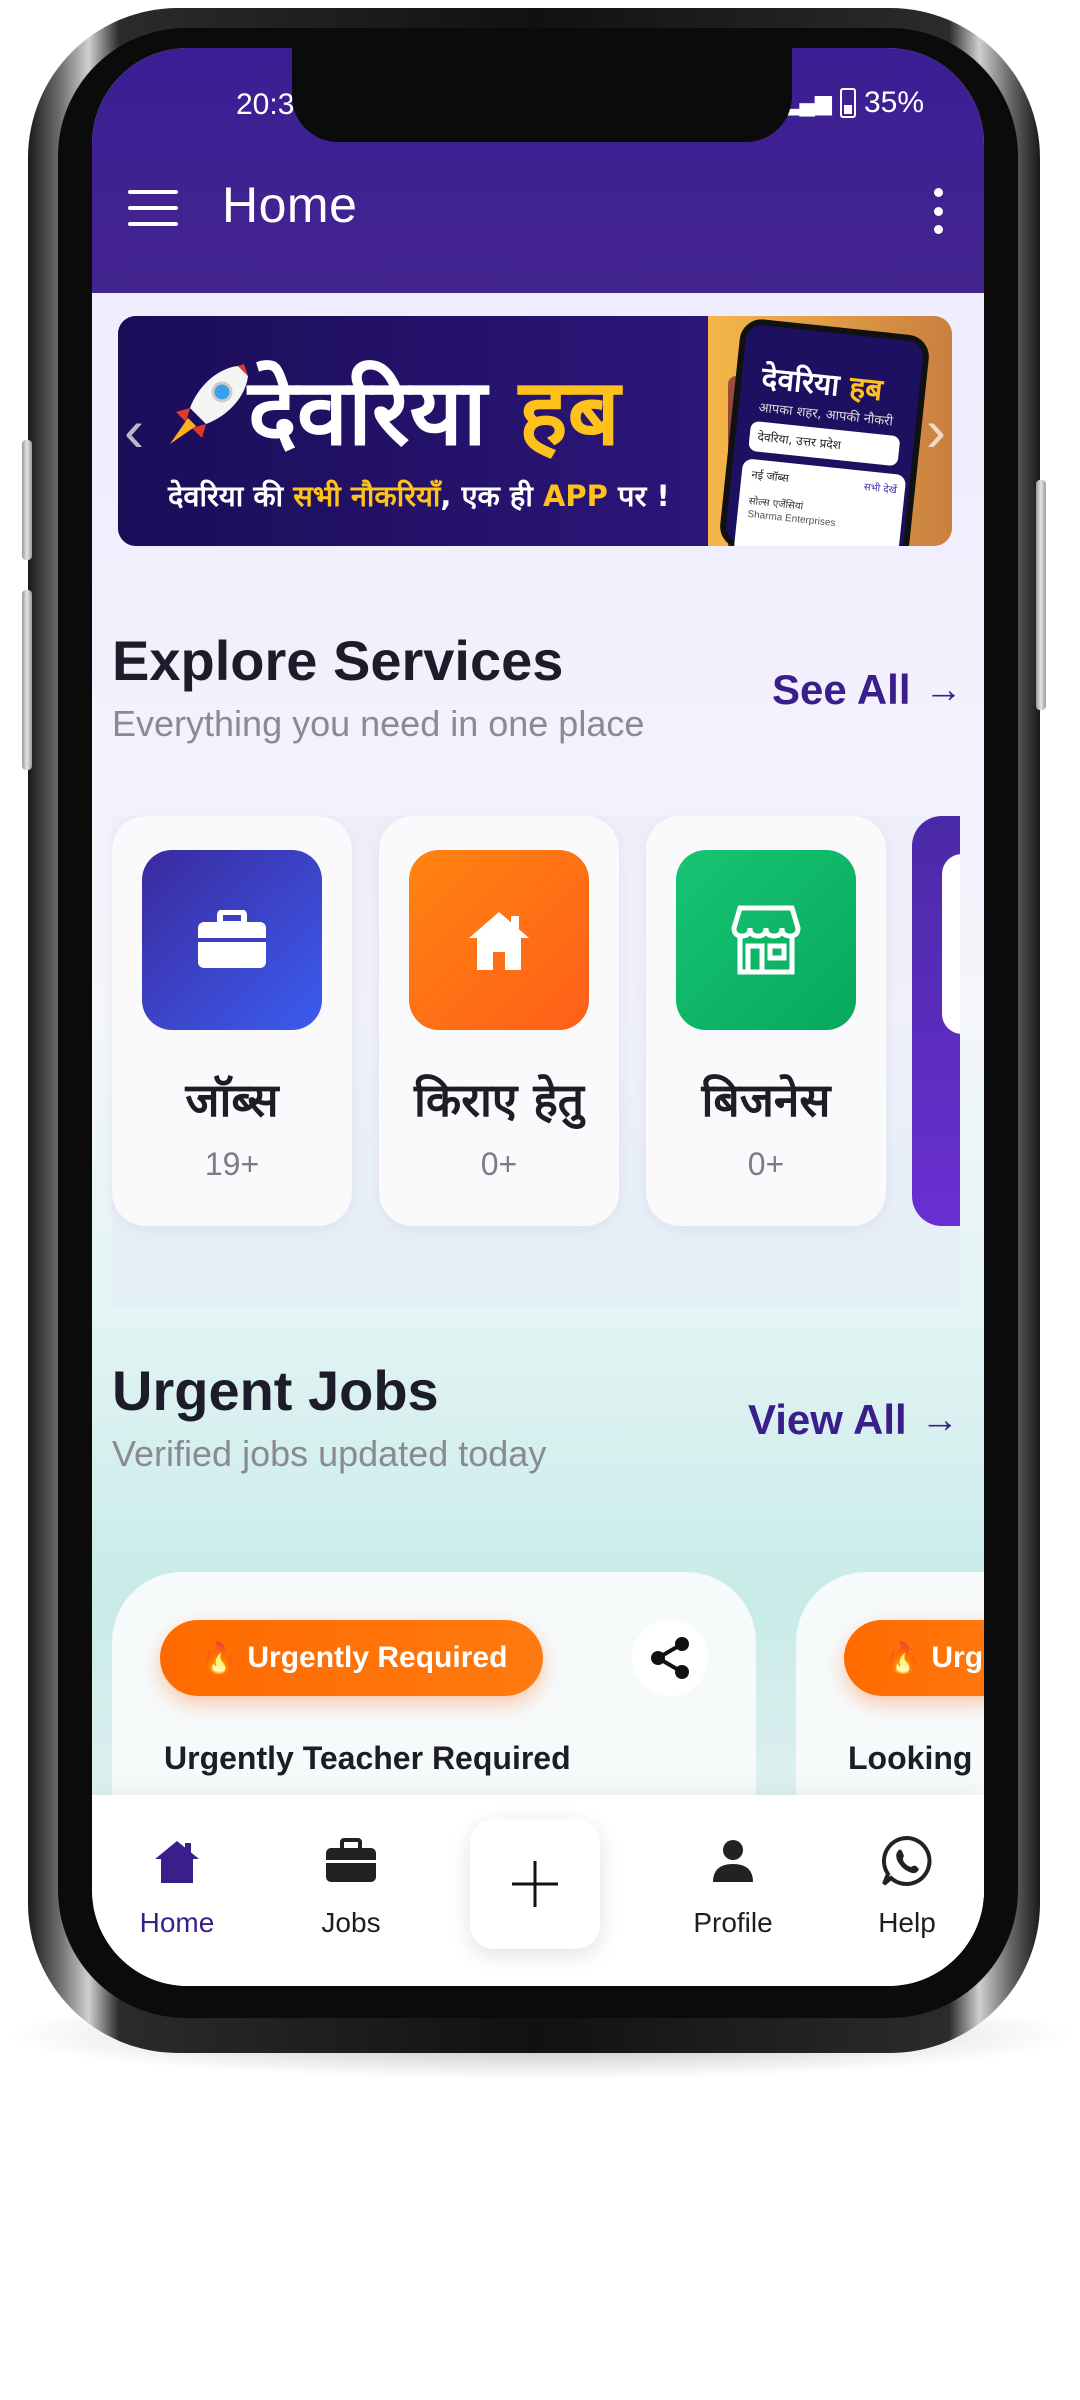  What do you see at coordinates (177, 1862) in the screenshot?
I see `home-icon` at bounding box center [177, 1862].